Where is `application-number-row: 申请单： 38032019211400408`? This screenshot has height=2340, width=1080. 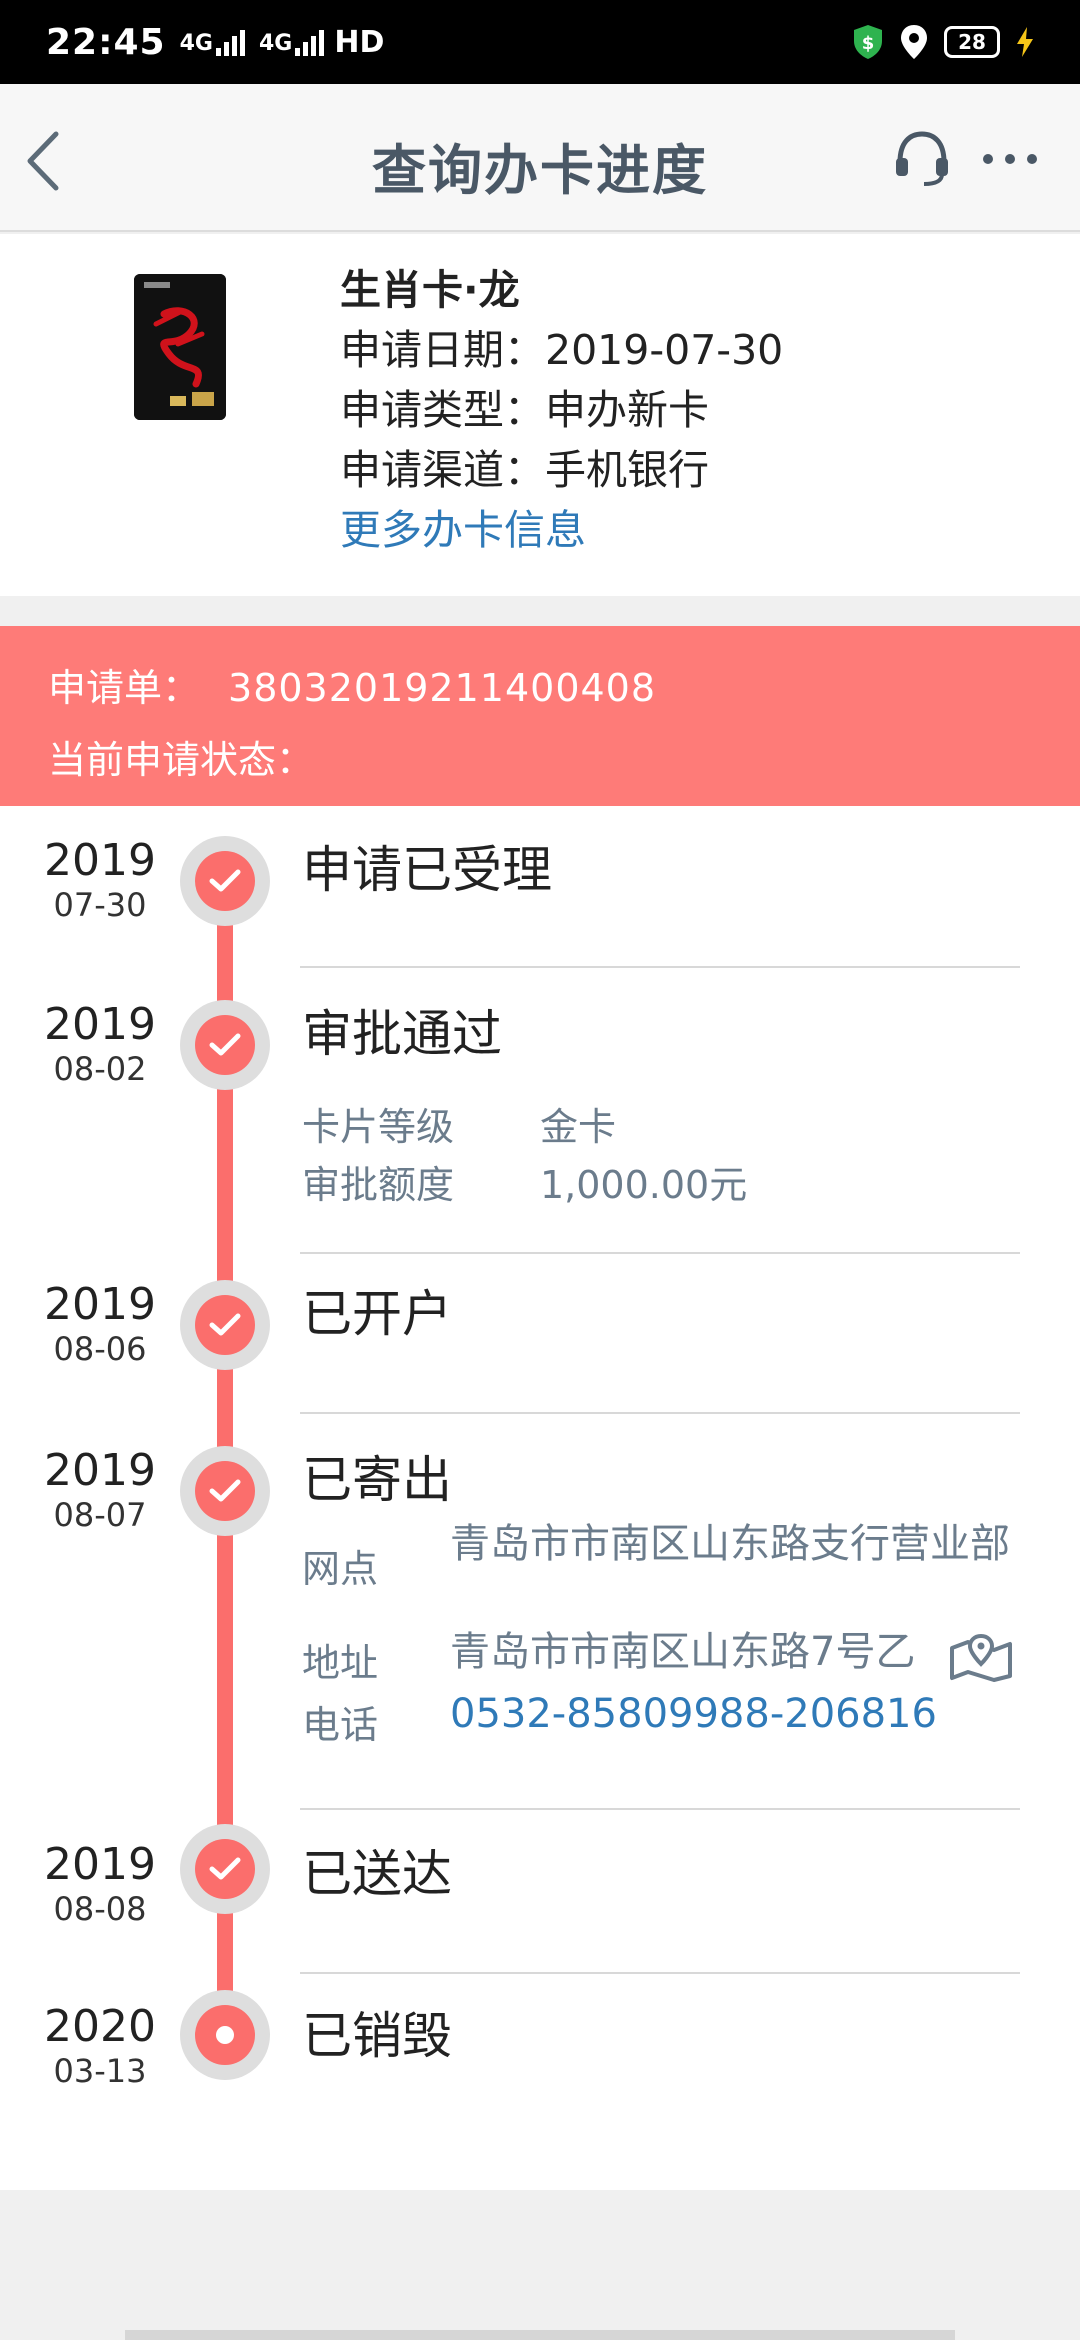 application-number-row: 申请单： 38032019211400408 is located at coordinates (564, 688).